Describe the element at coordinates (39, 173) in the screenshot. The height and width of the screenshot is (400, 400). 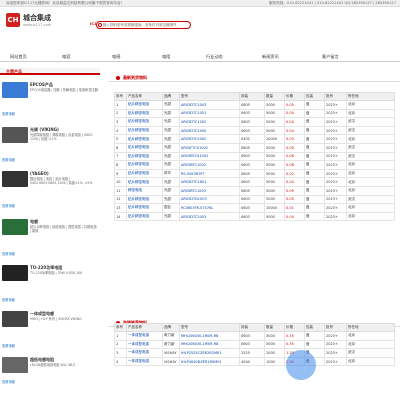
I see `sidebar-item-name: (YAGEO)` at that location.